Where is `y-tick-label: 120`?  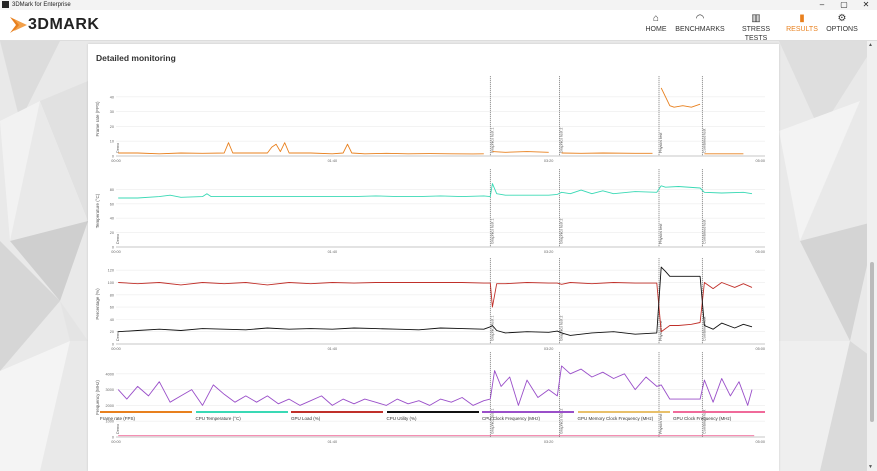 y-tick-label: 120 is located at coordinates (111, 271).